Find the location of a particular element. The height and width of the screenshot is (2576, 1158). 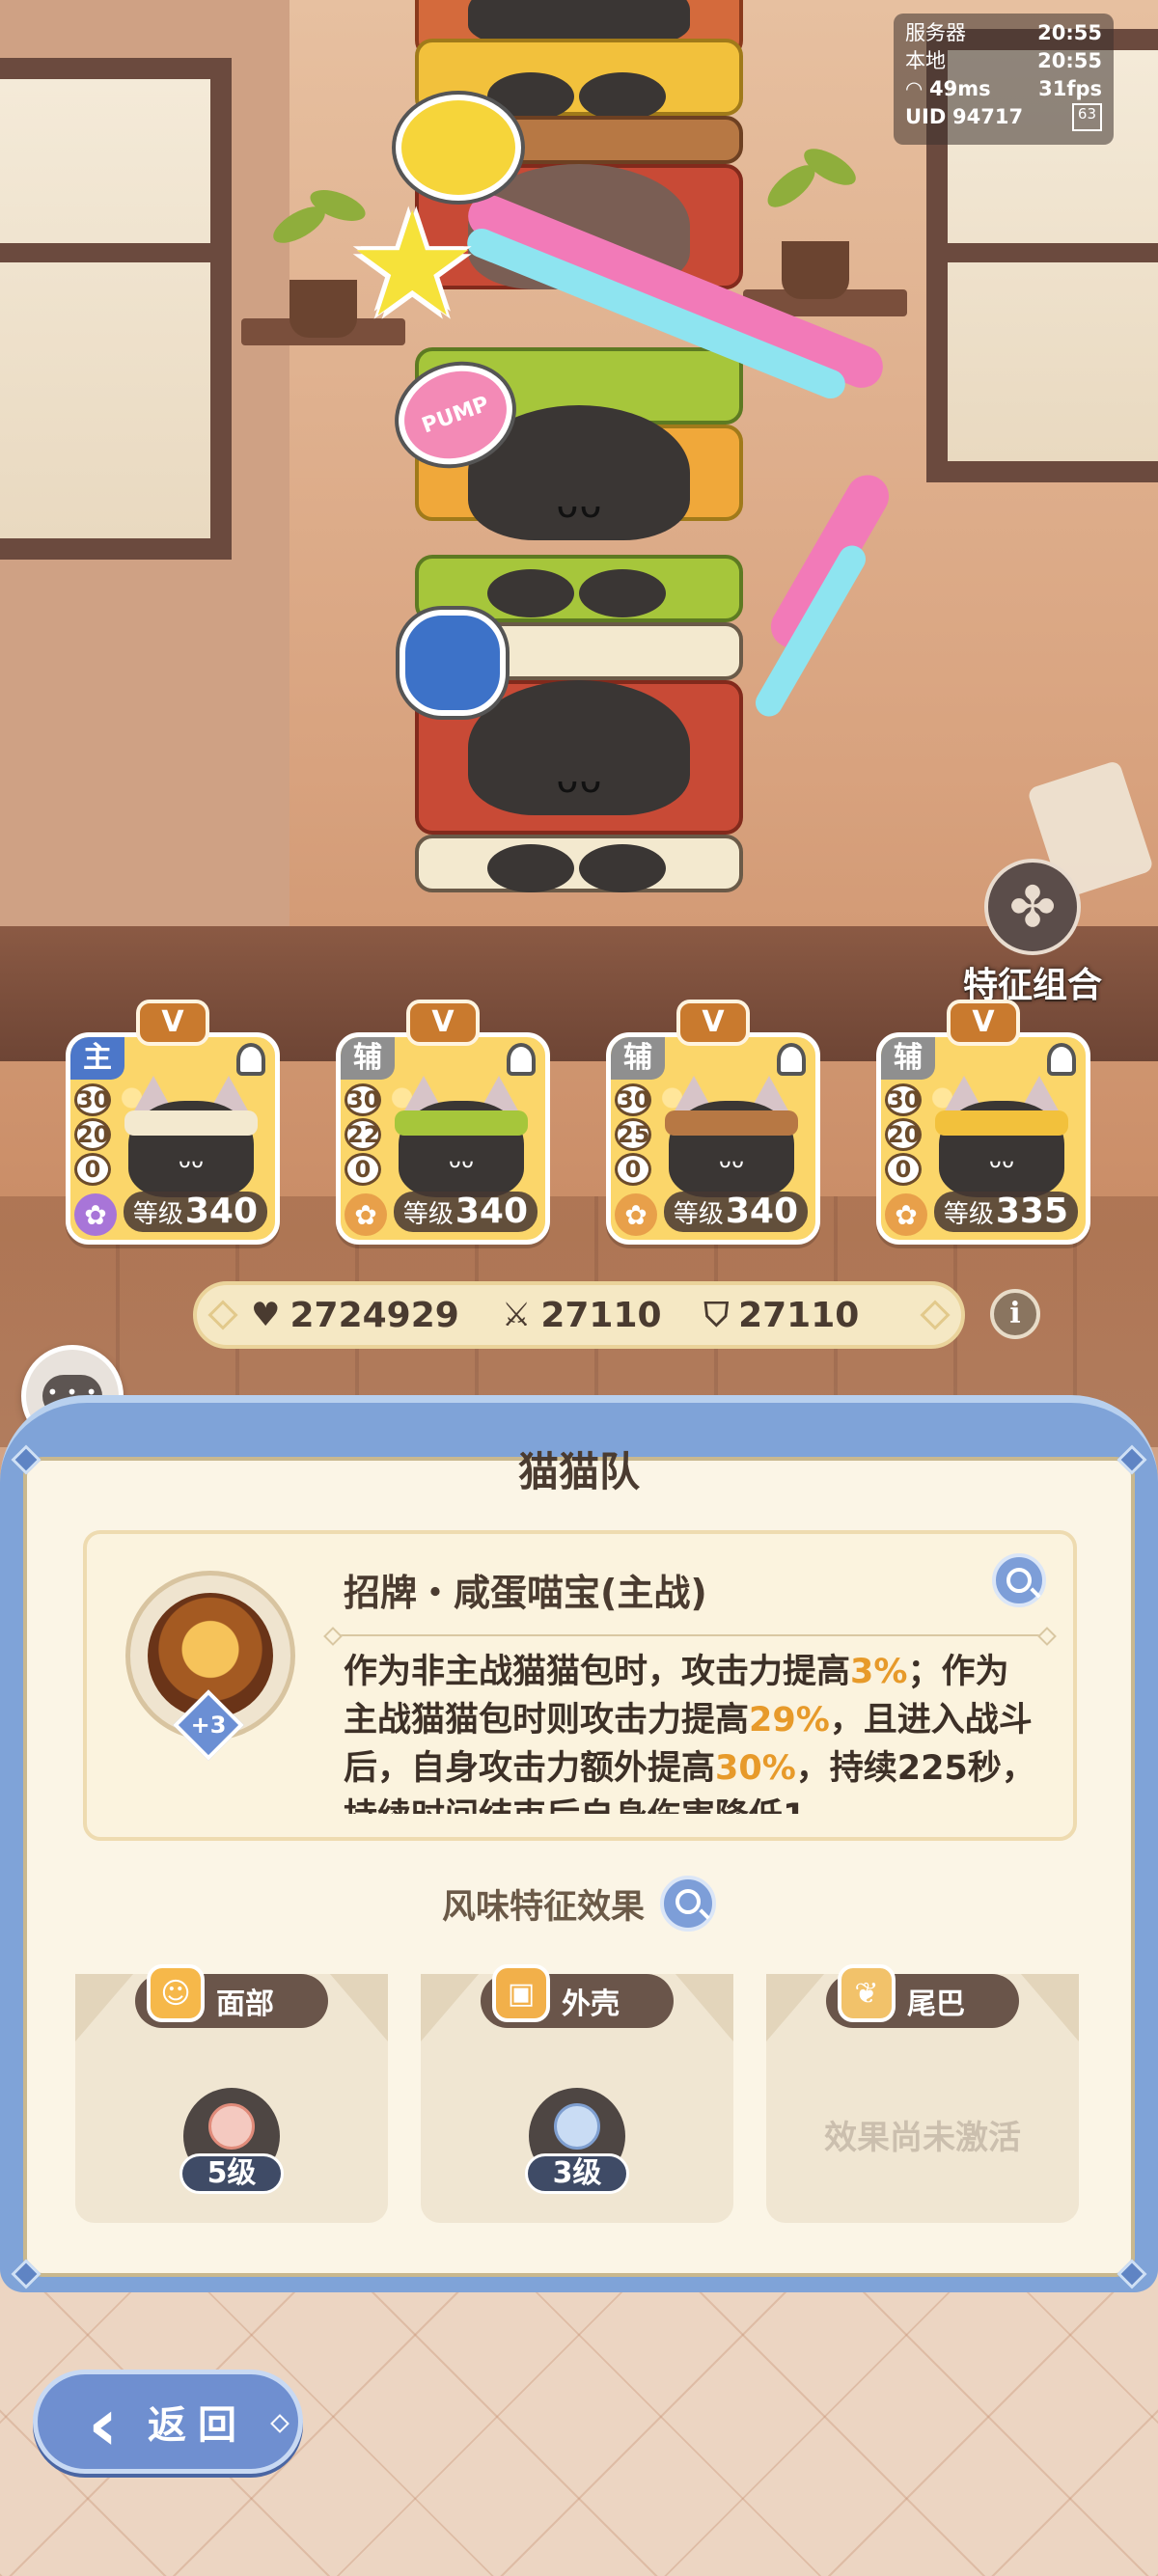

tail-icon: ❦ is located at coordinates (867, 1993).